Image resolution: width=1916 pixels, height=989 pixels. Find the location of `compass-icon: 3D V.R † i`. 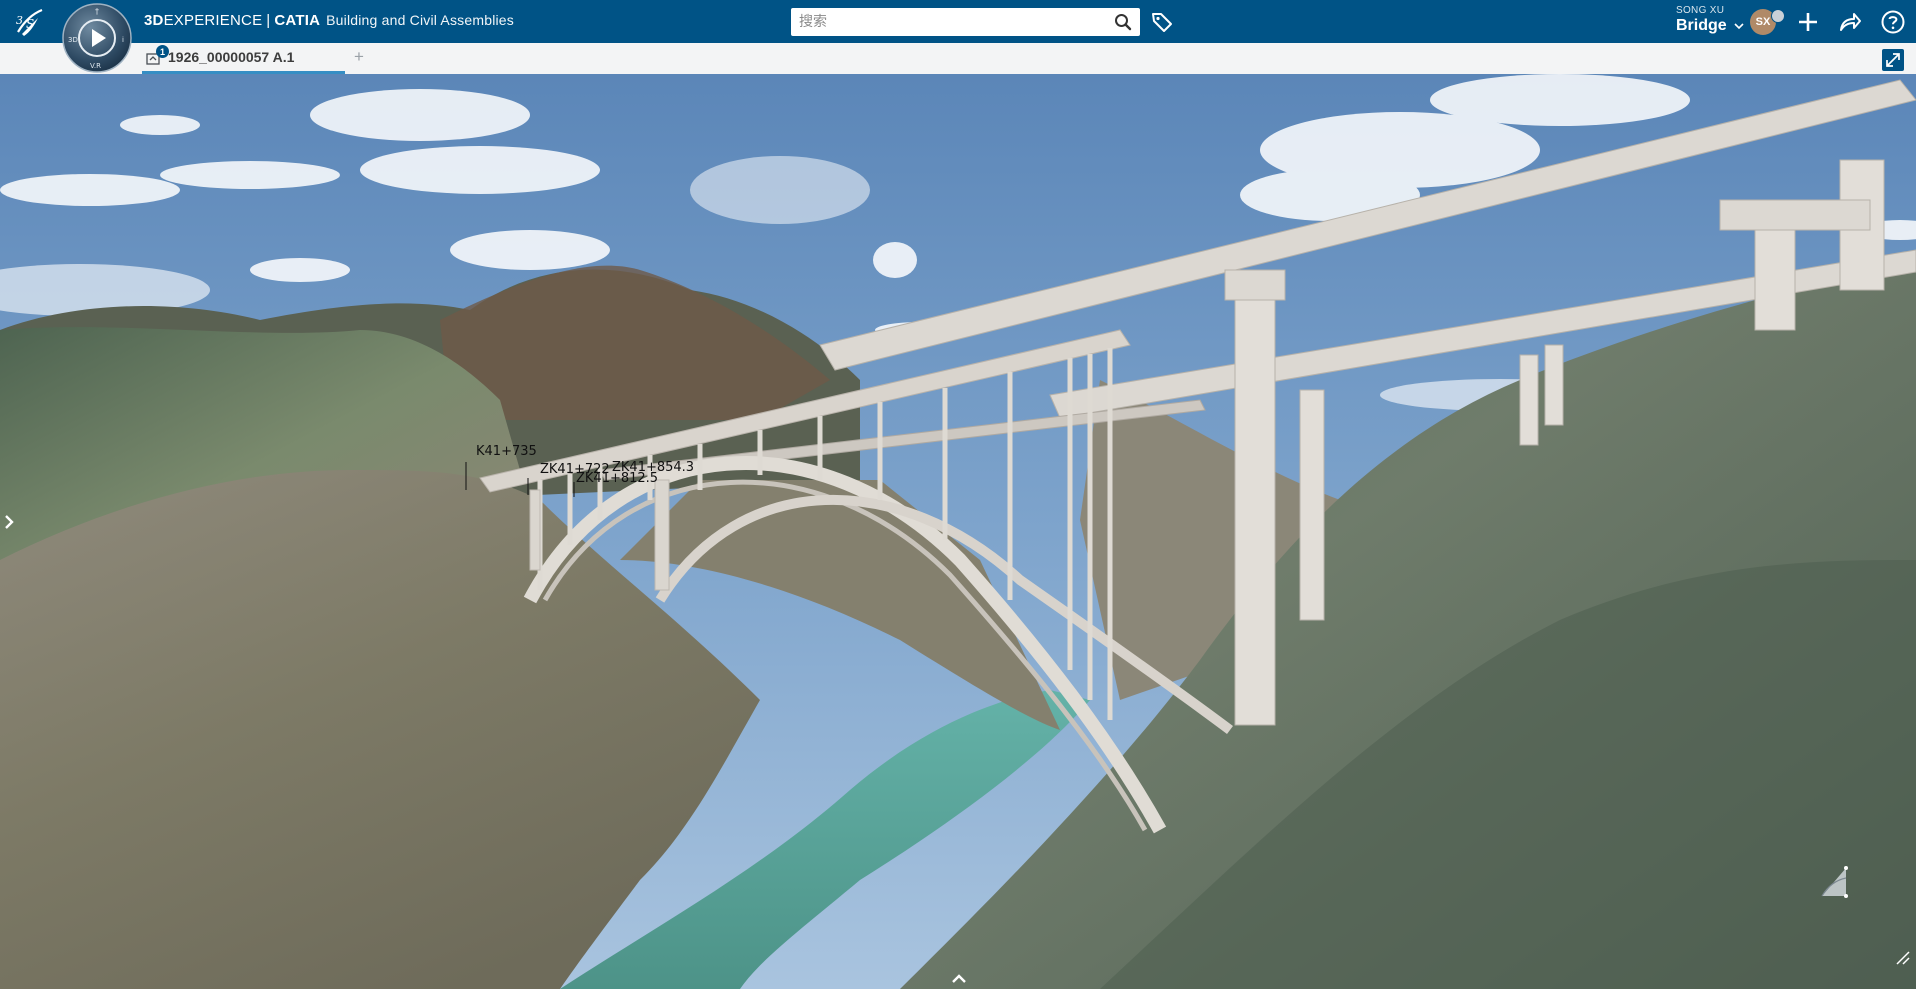

compass-icon: 3D V.R † i is located at coordinates (97, 38).